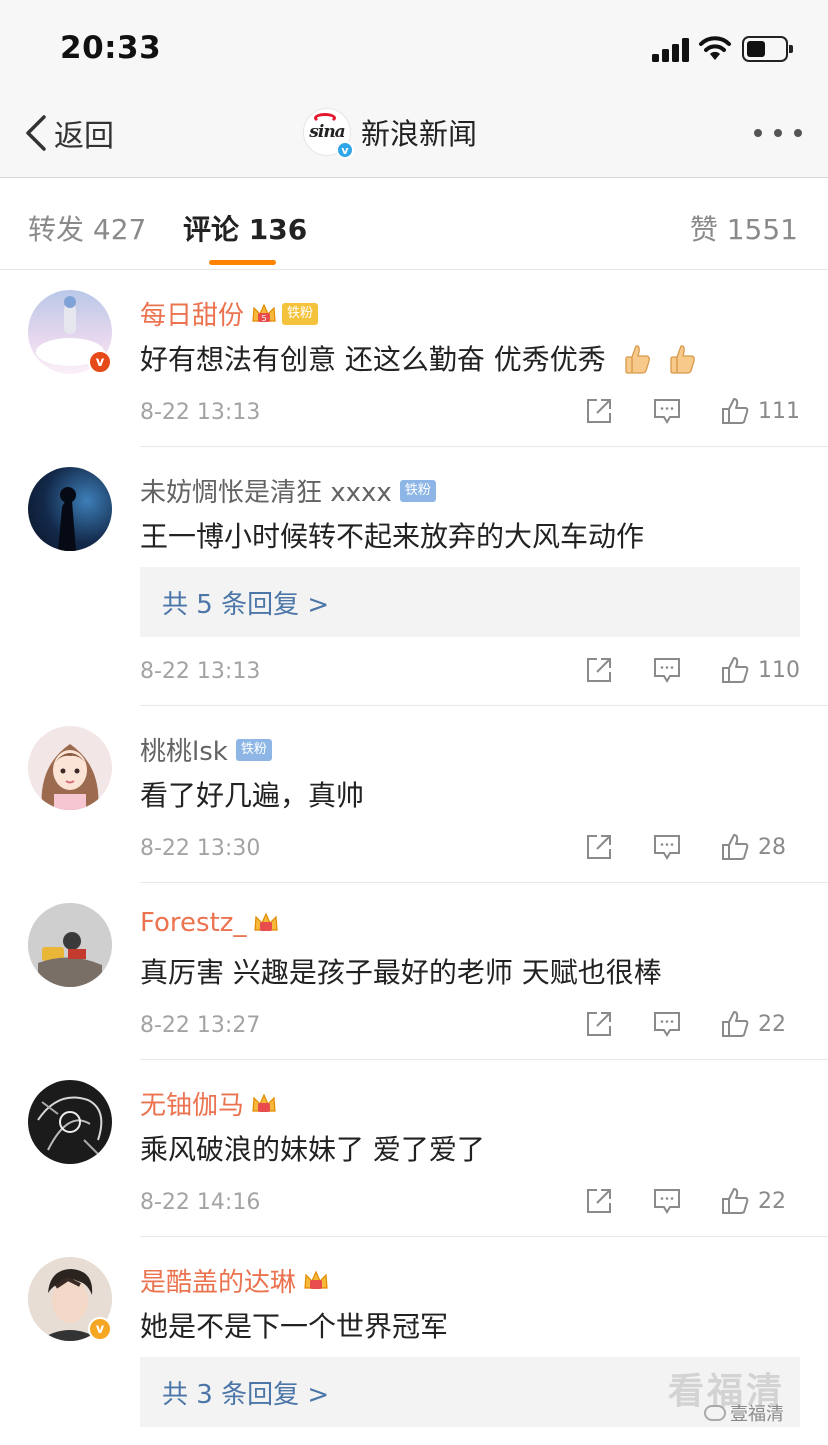 The width and height of the screenshot is (828, 1445). I want to click on comment-text: 她是不是下一个世界冠军, so click(294, 1326).